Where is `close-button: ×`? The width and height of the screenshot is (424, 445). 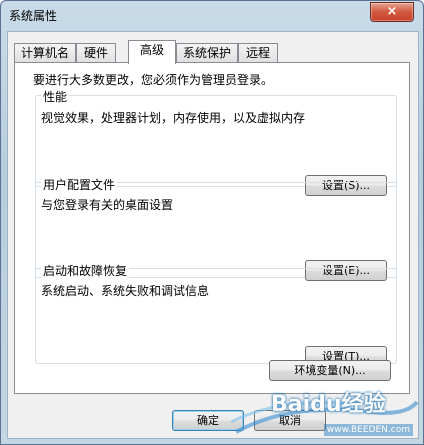 close-button: × is located at coordinates (392, 12).